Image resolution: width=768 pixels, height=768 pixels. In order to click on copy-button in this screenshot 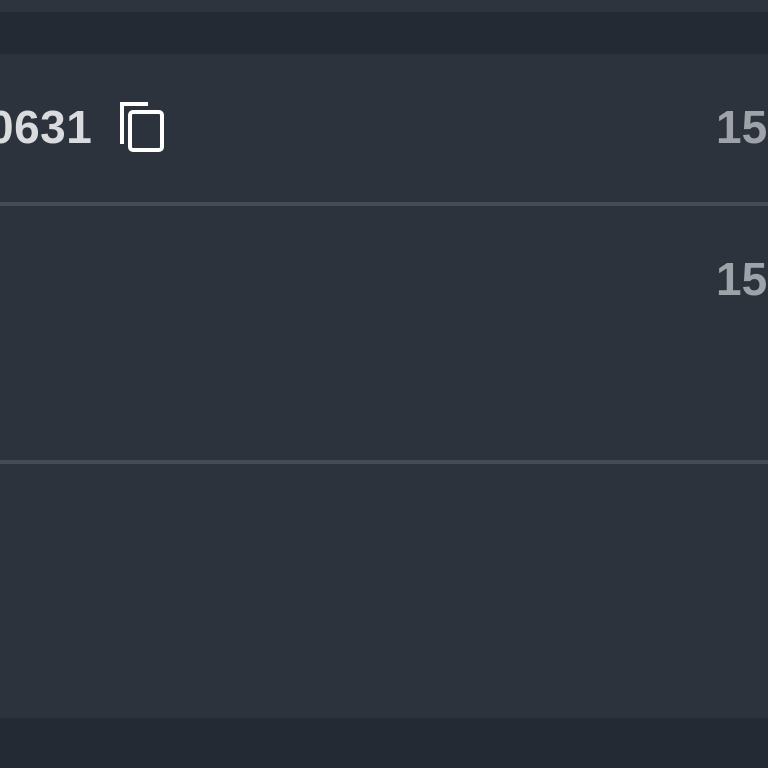, I will do `click(144, 127)`.